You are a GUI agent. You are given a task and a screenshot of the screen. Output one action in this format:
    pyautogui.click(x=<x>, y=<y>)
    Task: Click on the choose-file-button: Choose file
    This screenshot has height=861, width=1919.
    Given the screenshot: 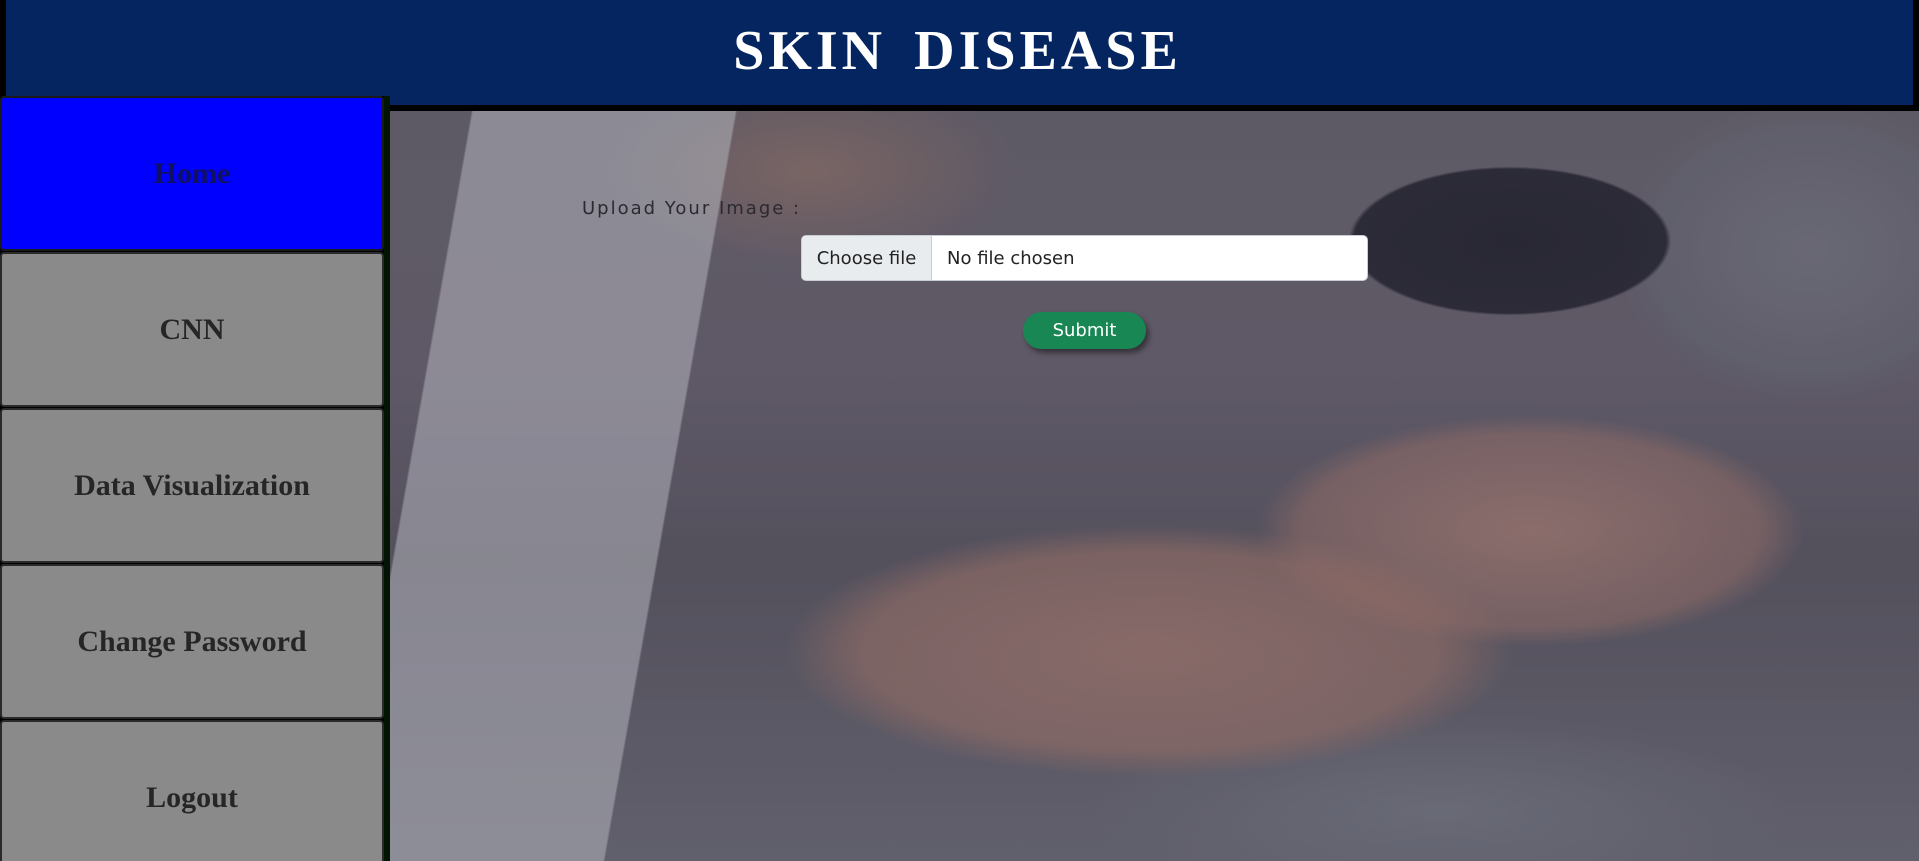 What is the action you would take?
    pyautogui.click(x=867, y=258)
    